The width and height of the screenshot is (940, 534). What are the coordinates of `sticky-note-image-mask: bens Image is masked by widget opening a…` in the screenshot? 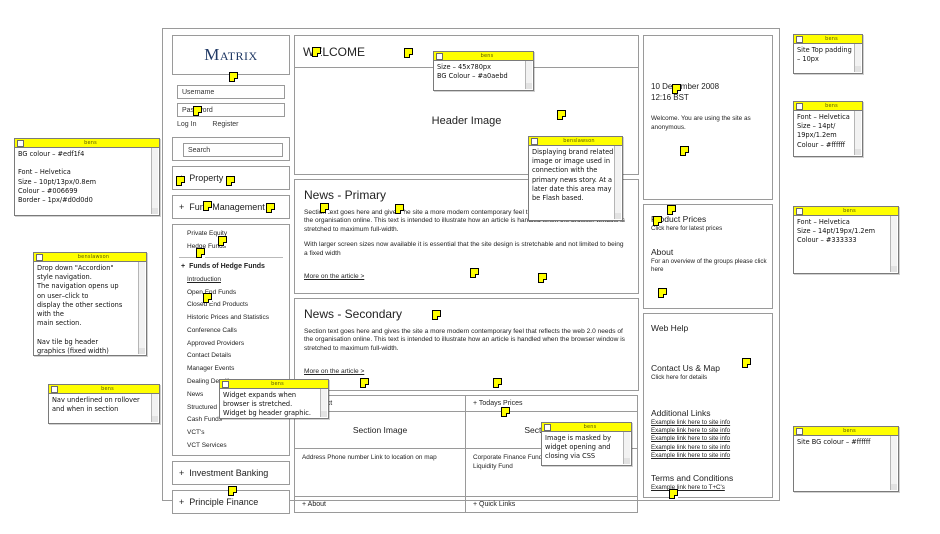 It's located at (586, 444).